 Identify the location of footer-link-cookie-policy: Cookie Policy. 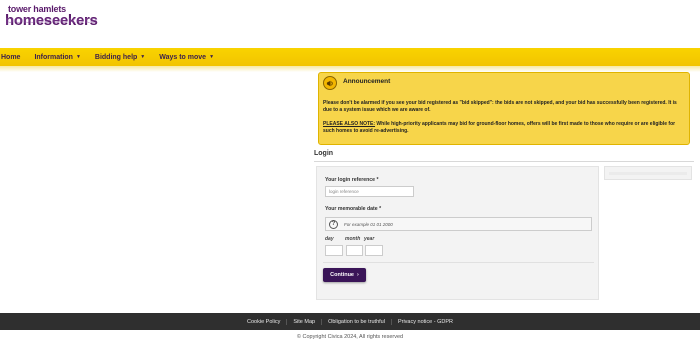
(263, 322).